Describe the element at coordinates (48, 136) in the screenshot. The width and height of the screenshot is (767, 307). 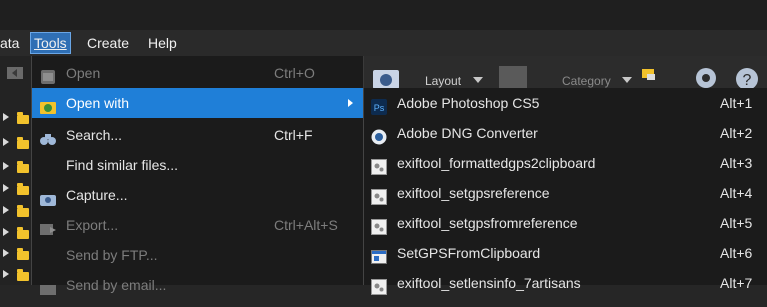
I see `binoculars-icon` at that location.